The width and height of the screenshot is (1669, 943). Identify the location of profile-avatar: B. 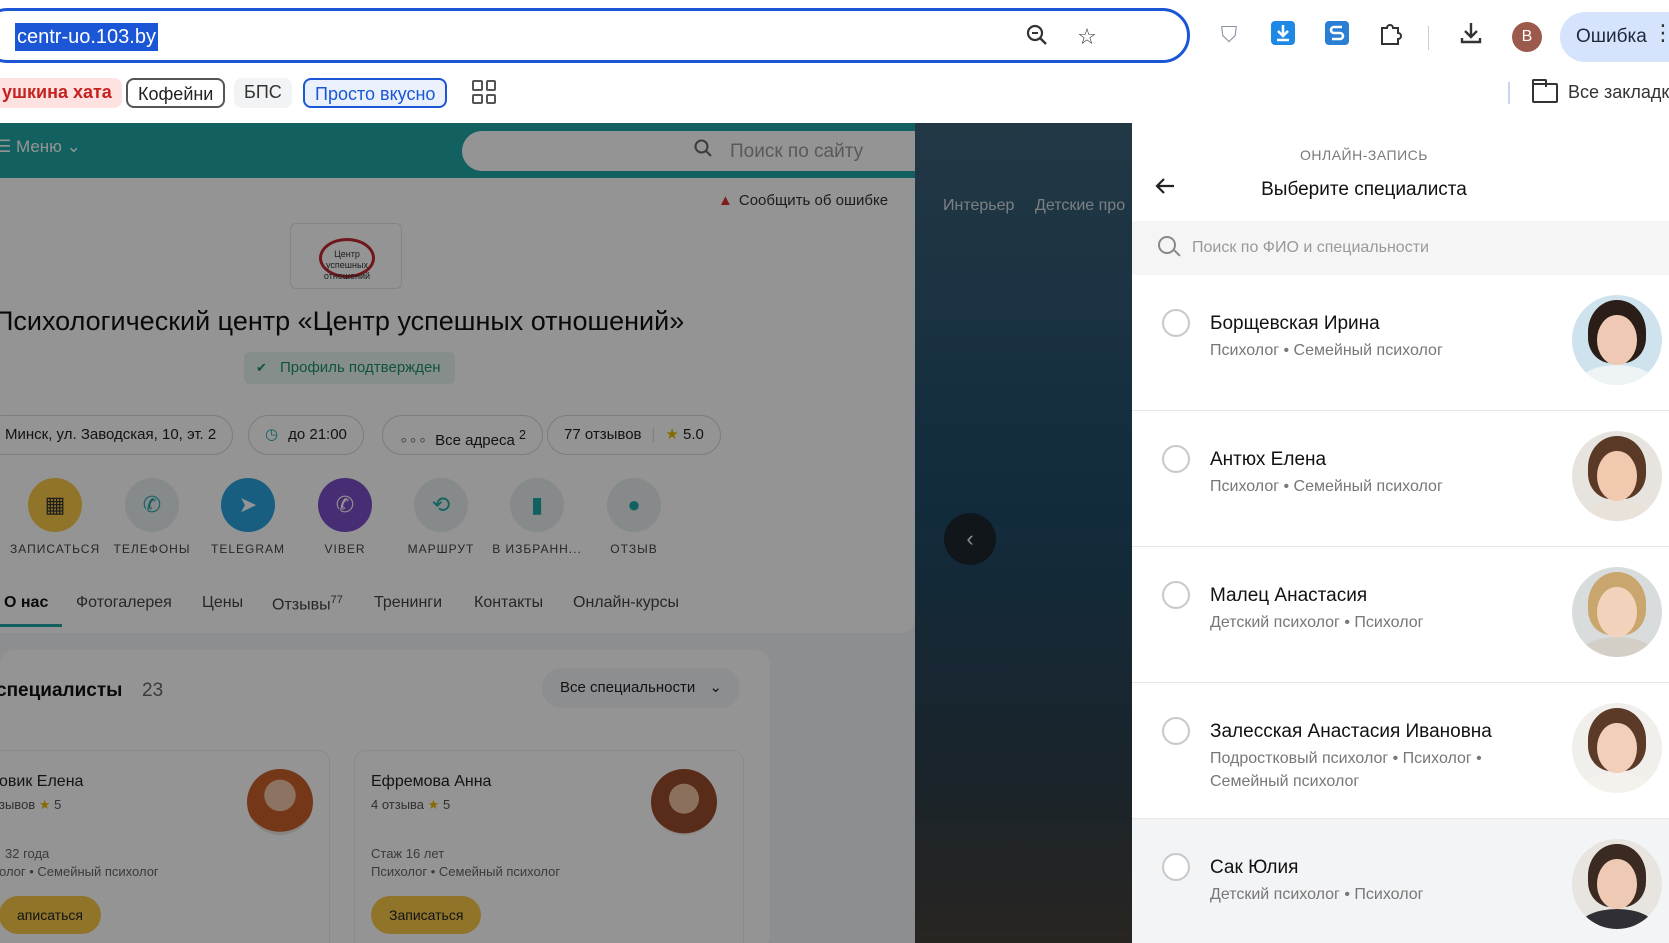
(1527, 37).